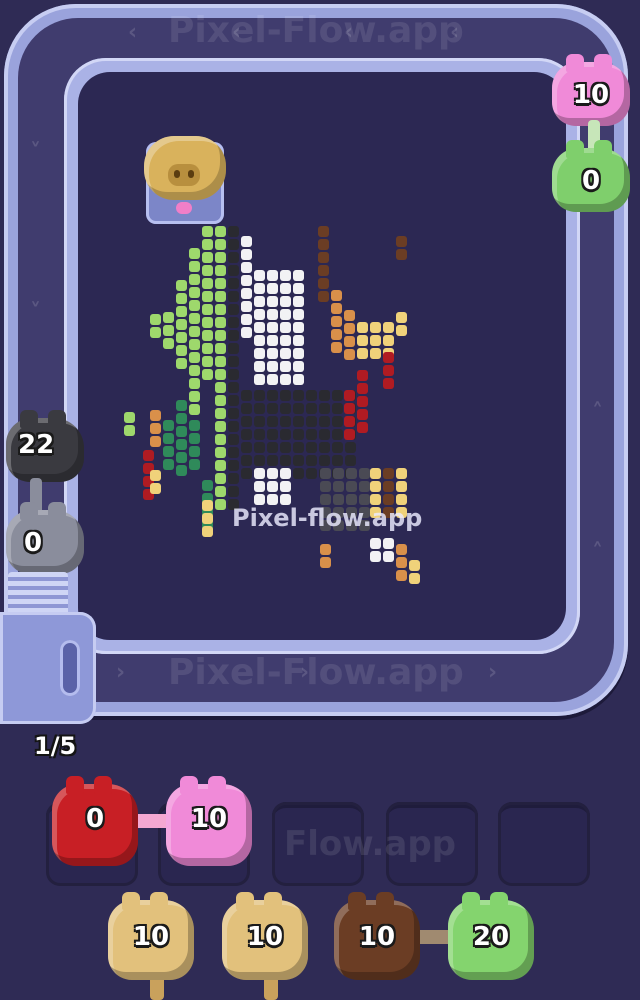 This screenshot has width=640, height=1000. What do you see at coordinates (151, 936) in the screenshot?
I see `pig-tan-queue-1: 10` at bounding box center [151, 936].